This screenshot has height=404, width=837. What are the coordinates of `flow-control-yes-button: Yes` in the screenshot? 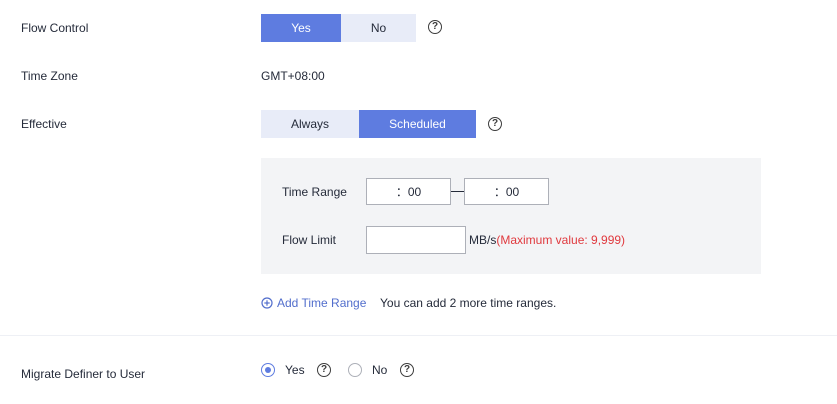 It's located at (301, 28).